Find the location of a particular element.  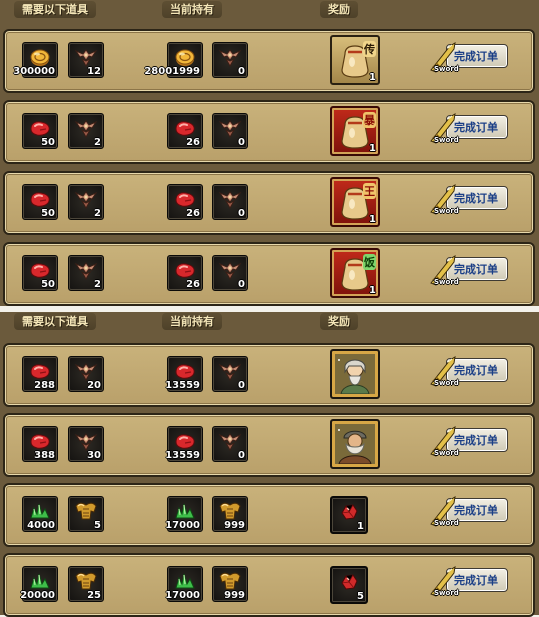

required-item-slot: 388 is located at coordinates (40, 444).